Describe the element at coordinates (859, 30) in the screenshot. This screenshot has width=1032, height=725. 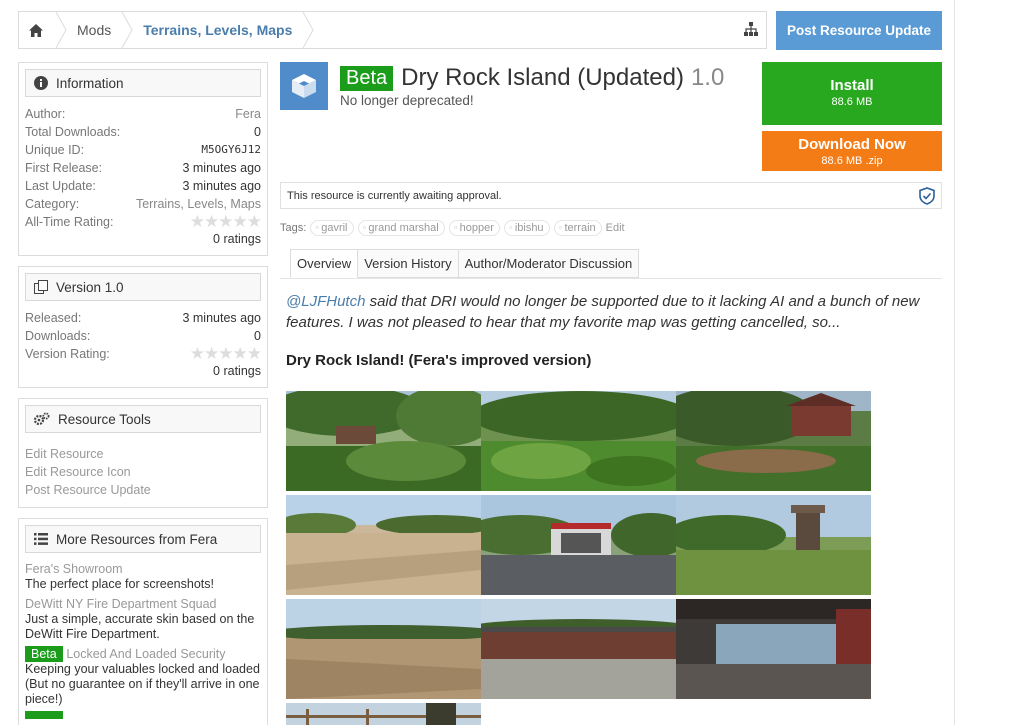
I see `post-resource-update-button: Post Resource Update` at that location.